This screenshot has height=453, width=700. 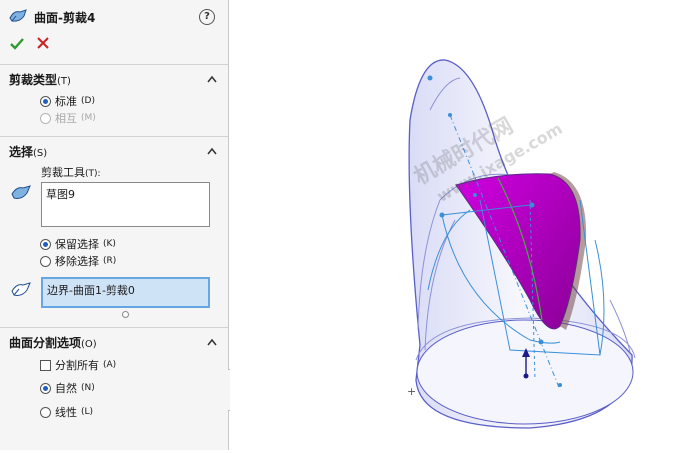 What do you see at coordinates (411, 391) in the screenshot?
I see `origin-marker: +` at bounding box center [411, 391].